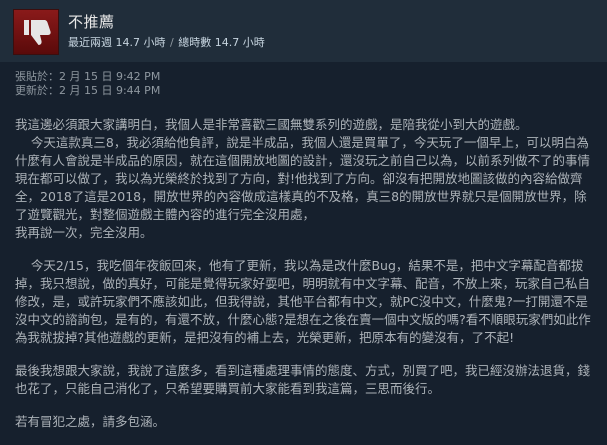 This screenshot has height=445, width=607. Describe the element at coordinates (88, 76) in the screenshot. I see `posted-date: 張貼於：2 月 15 日 9:42 PM` at that location.